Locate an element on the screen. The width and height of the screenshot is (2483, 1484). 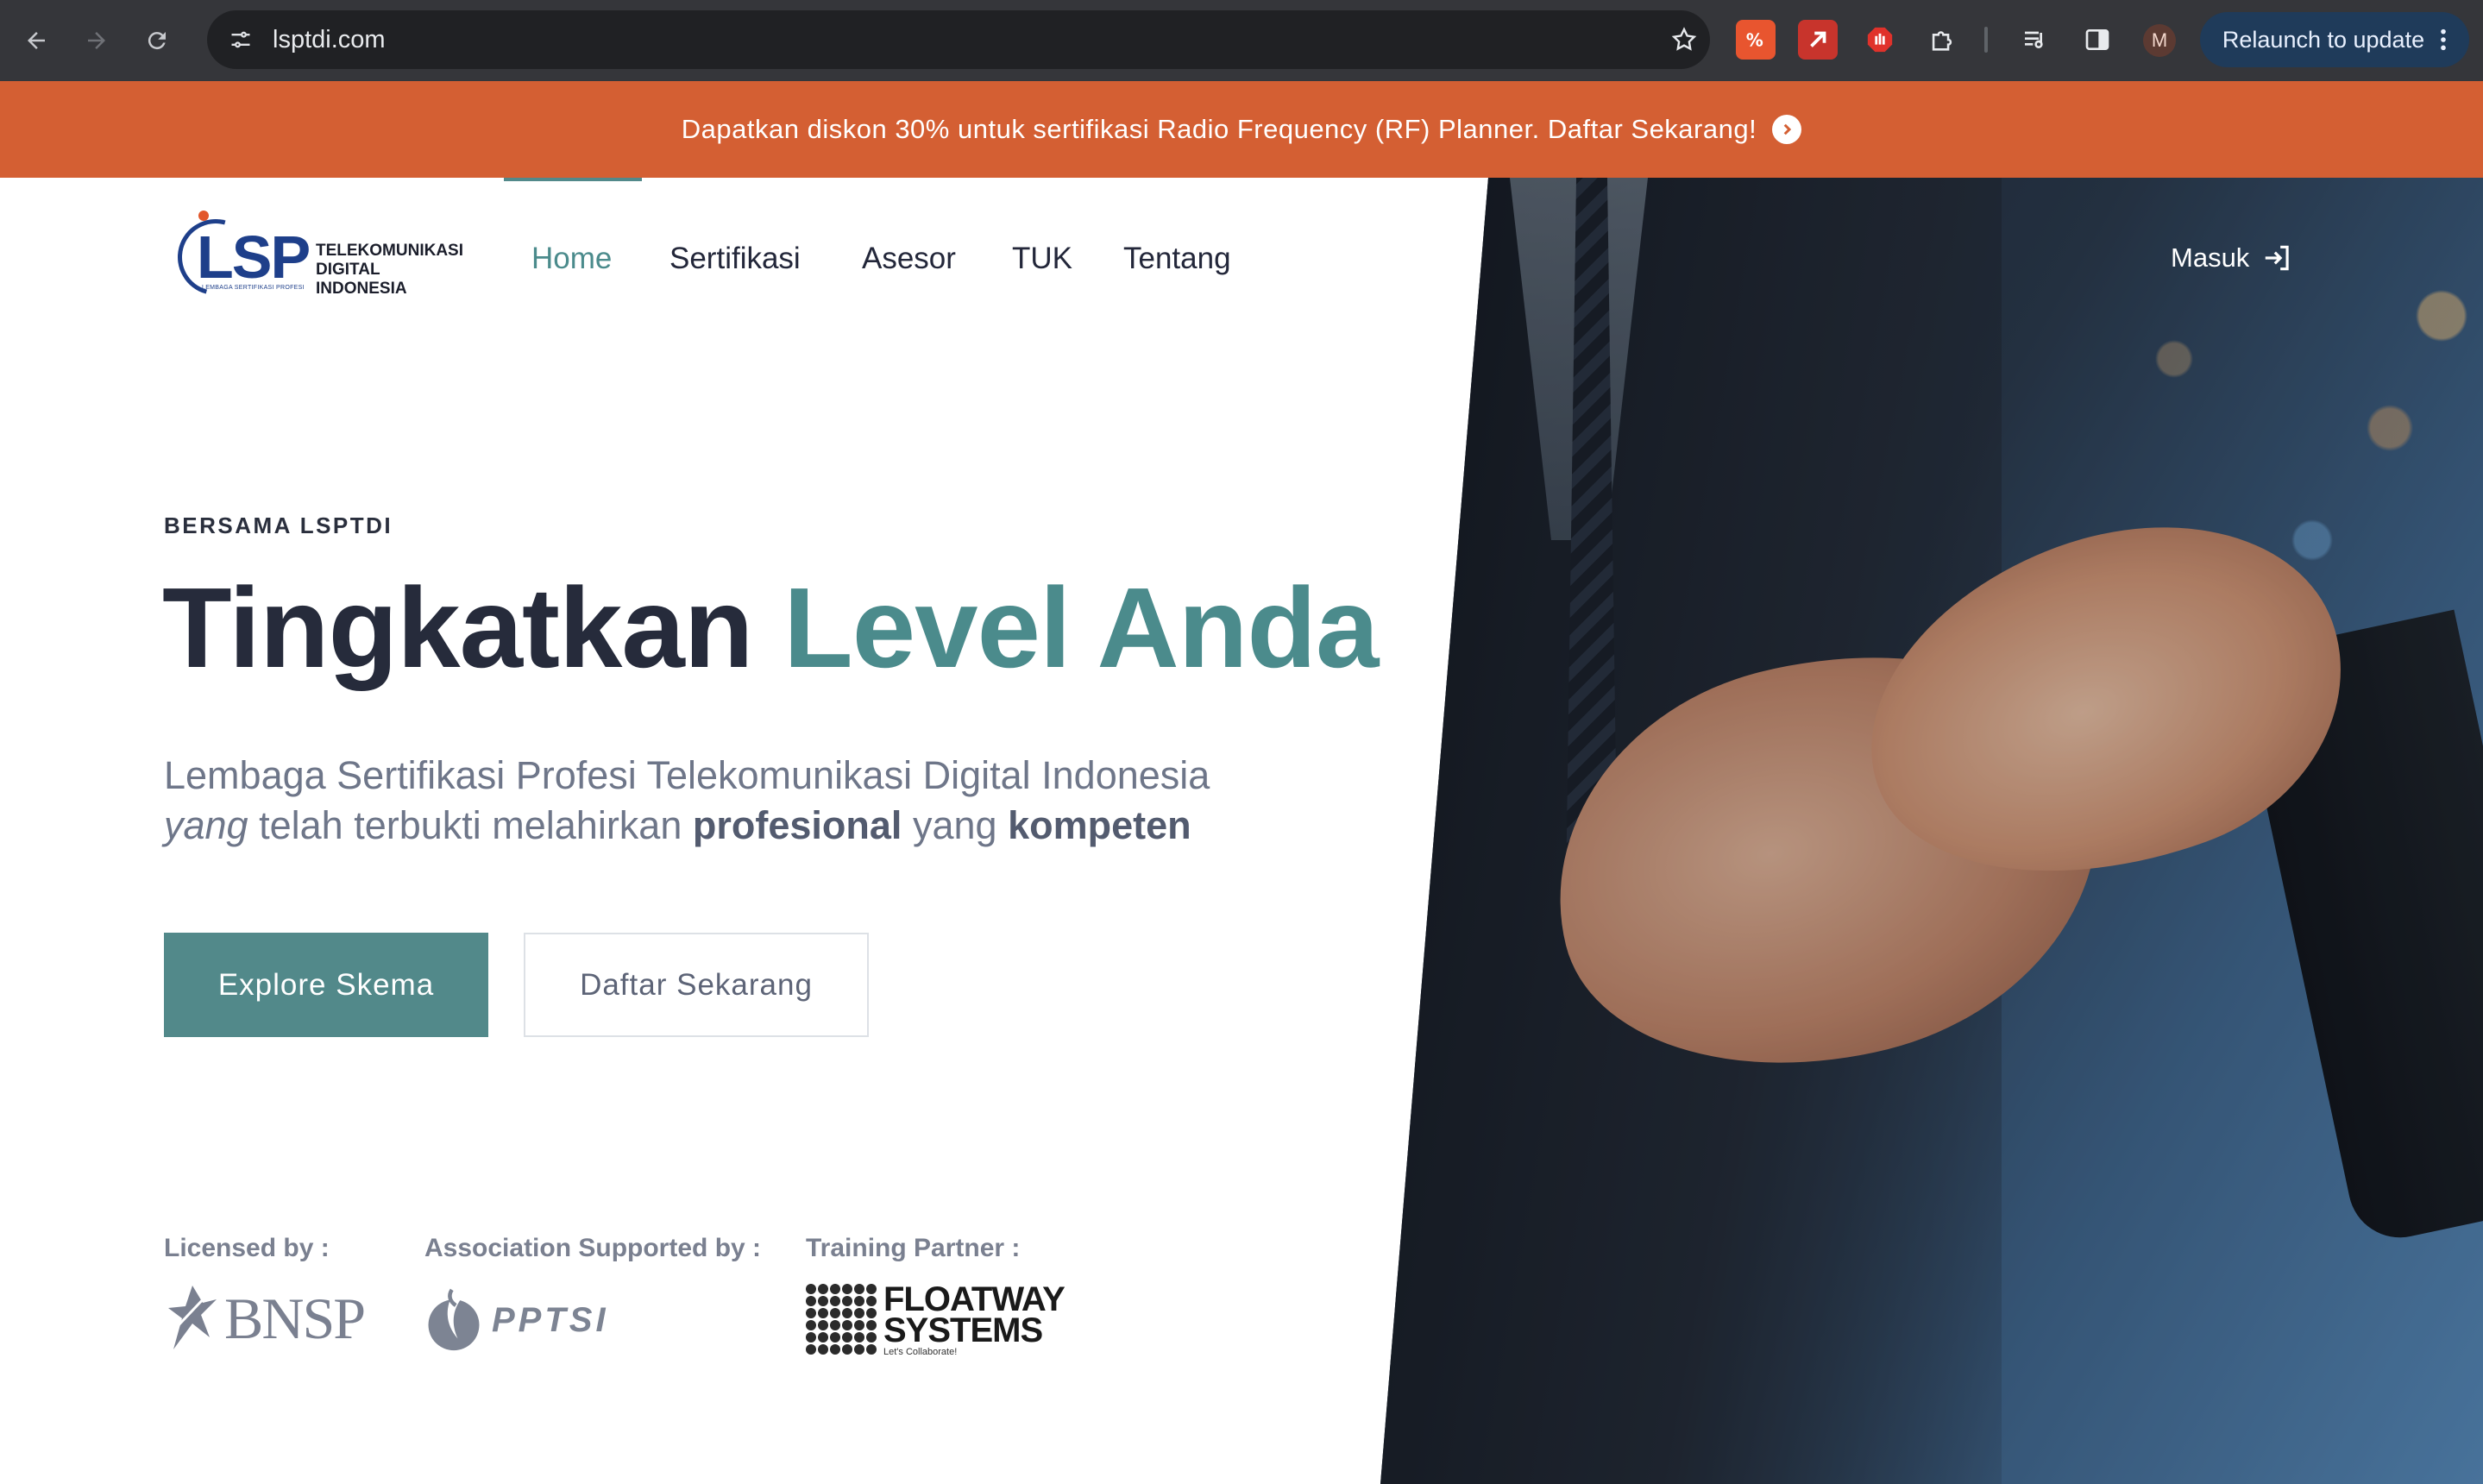
back-icon is located at coordinates (36, 40).